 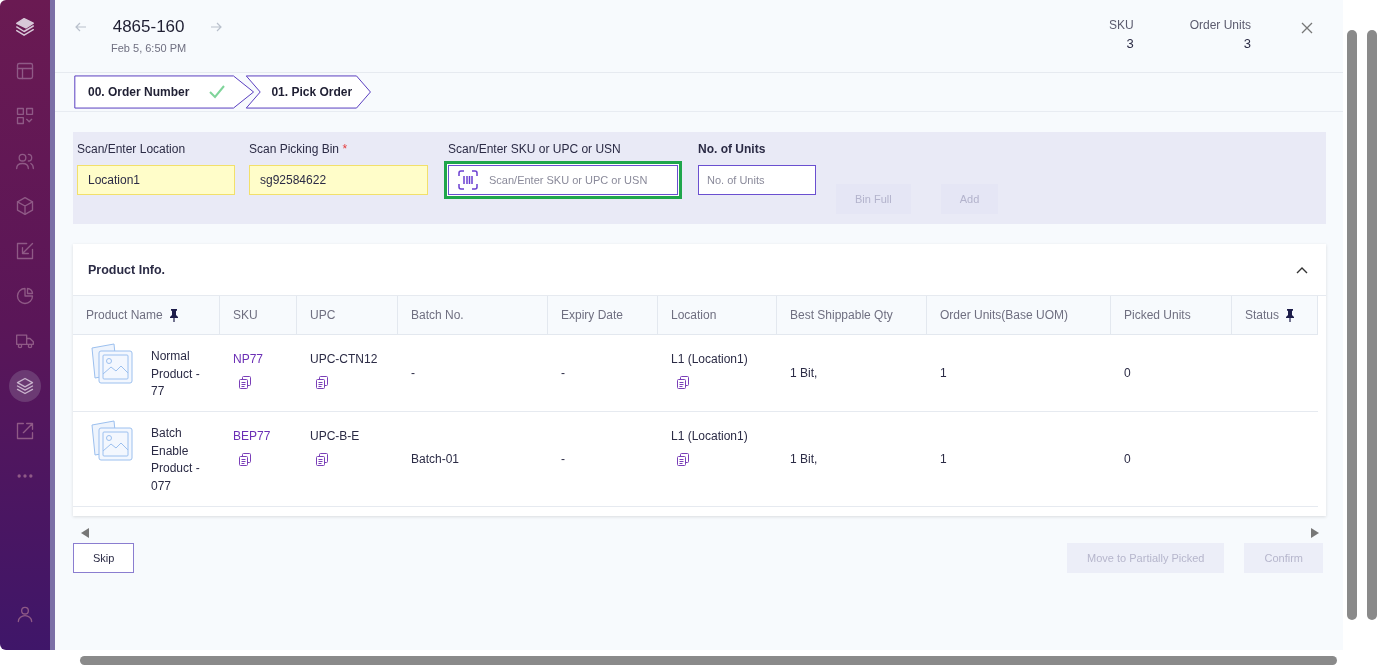 What do you see at coordinates (468, 180) in the screenshot?
I see `barcode-scan-icon` at bounding box center [468, 180].